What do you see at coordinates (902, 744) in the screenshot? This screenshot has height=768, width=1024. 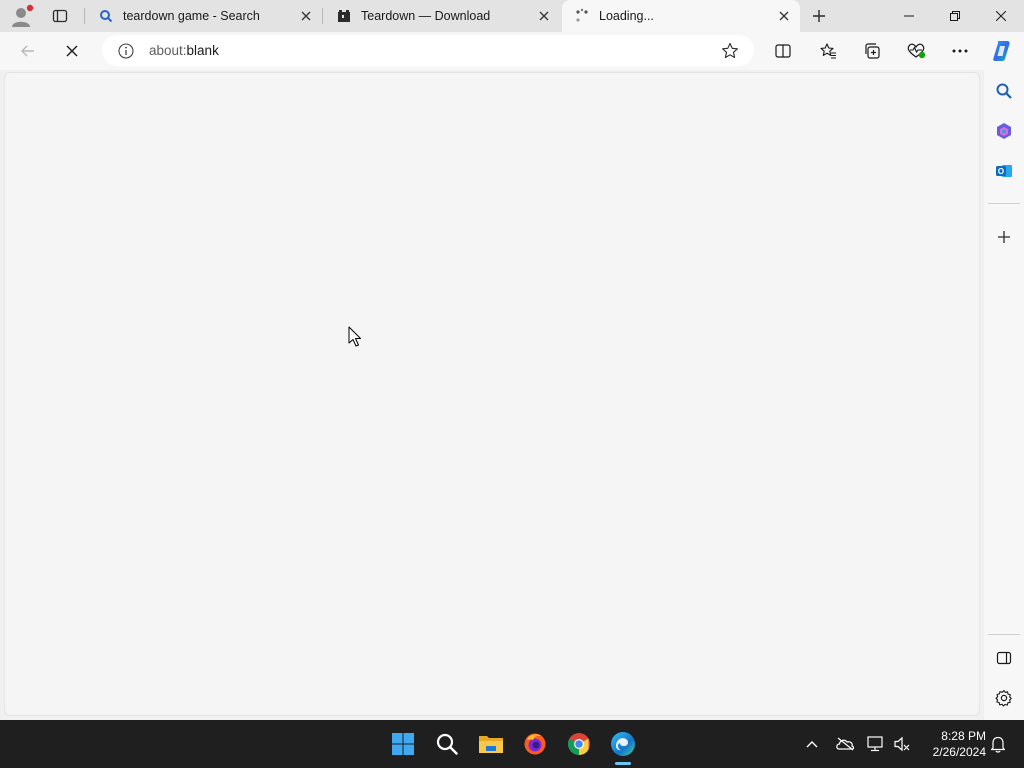 I see `volume-muted-icon` at bounding box center [902, 744].